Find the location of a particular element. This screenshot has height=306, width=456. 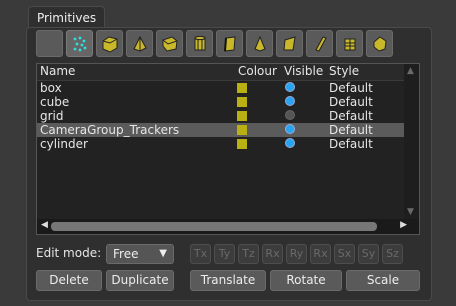

pyramid-mesh-button is located at coordinates (139, 43).